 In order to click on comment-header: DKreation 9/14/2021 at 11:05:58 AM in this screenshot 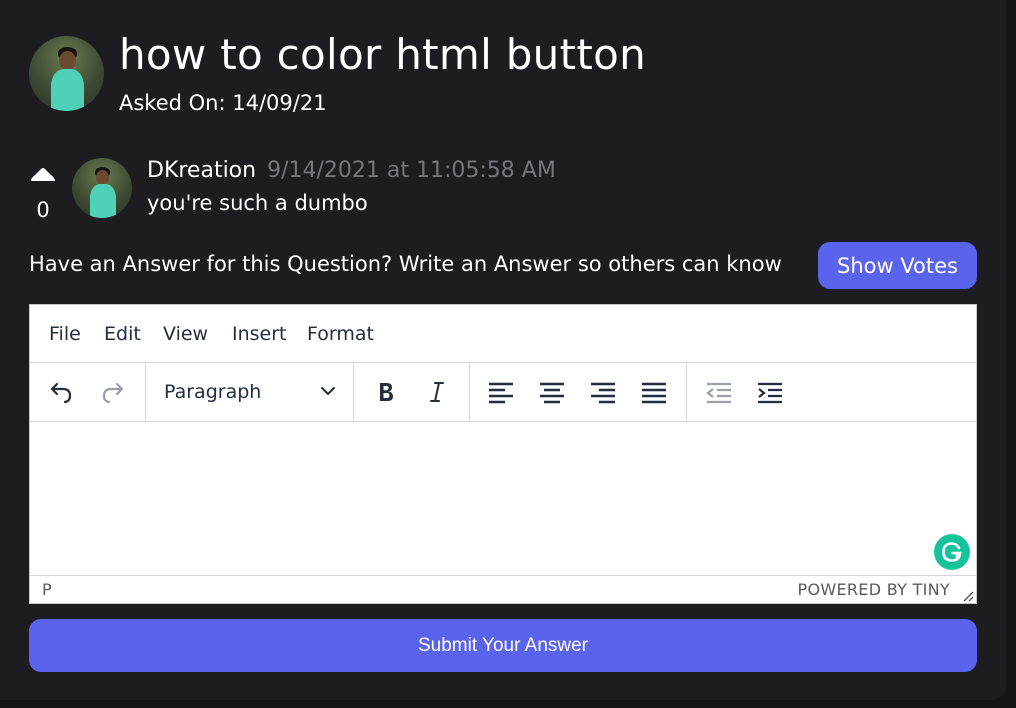, I will do `click(351, 170)`.